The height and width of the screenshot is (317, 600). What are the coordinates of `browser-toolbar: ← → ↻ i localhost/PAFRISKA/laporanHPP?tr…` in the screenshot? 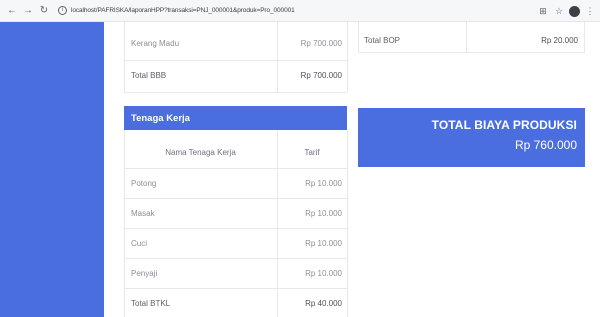 It's located at (300, 11).